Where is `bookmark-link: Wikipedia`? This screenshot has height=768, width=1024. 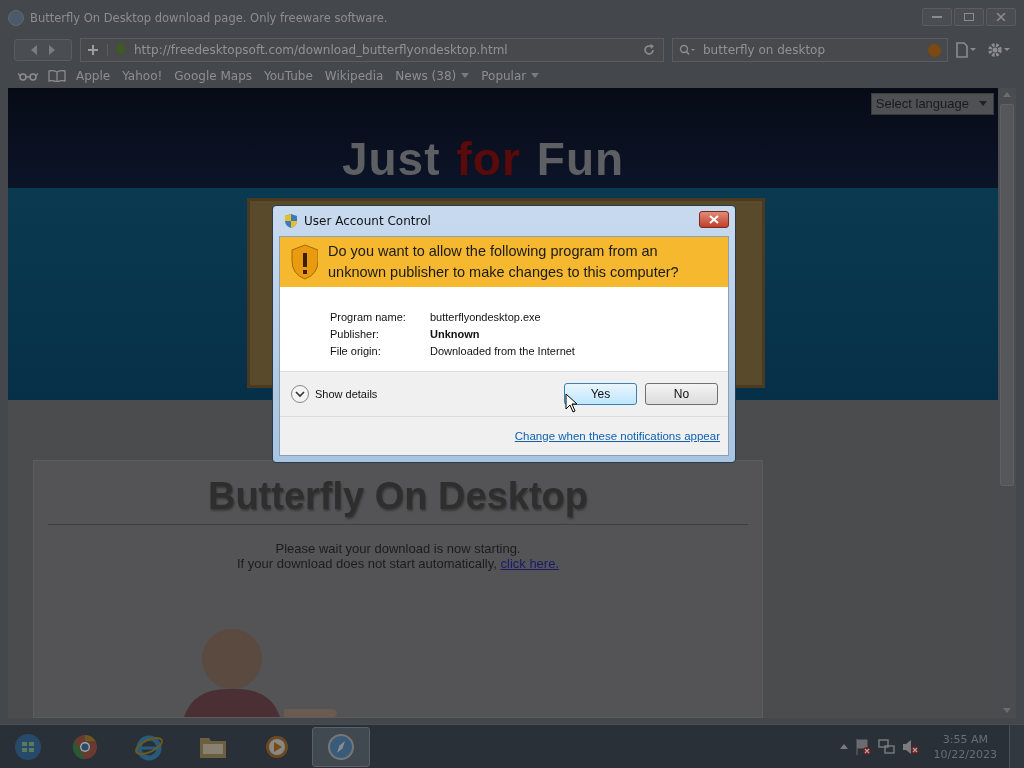 bookmark-link: Wikipedia is located at coordinates (354, 76).